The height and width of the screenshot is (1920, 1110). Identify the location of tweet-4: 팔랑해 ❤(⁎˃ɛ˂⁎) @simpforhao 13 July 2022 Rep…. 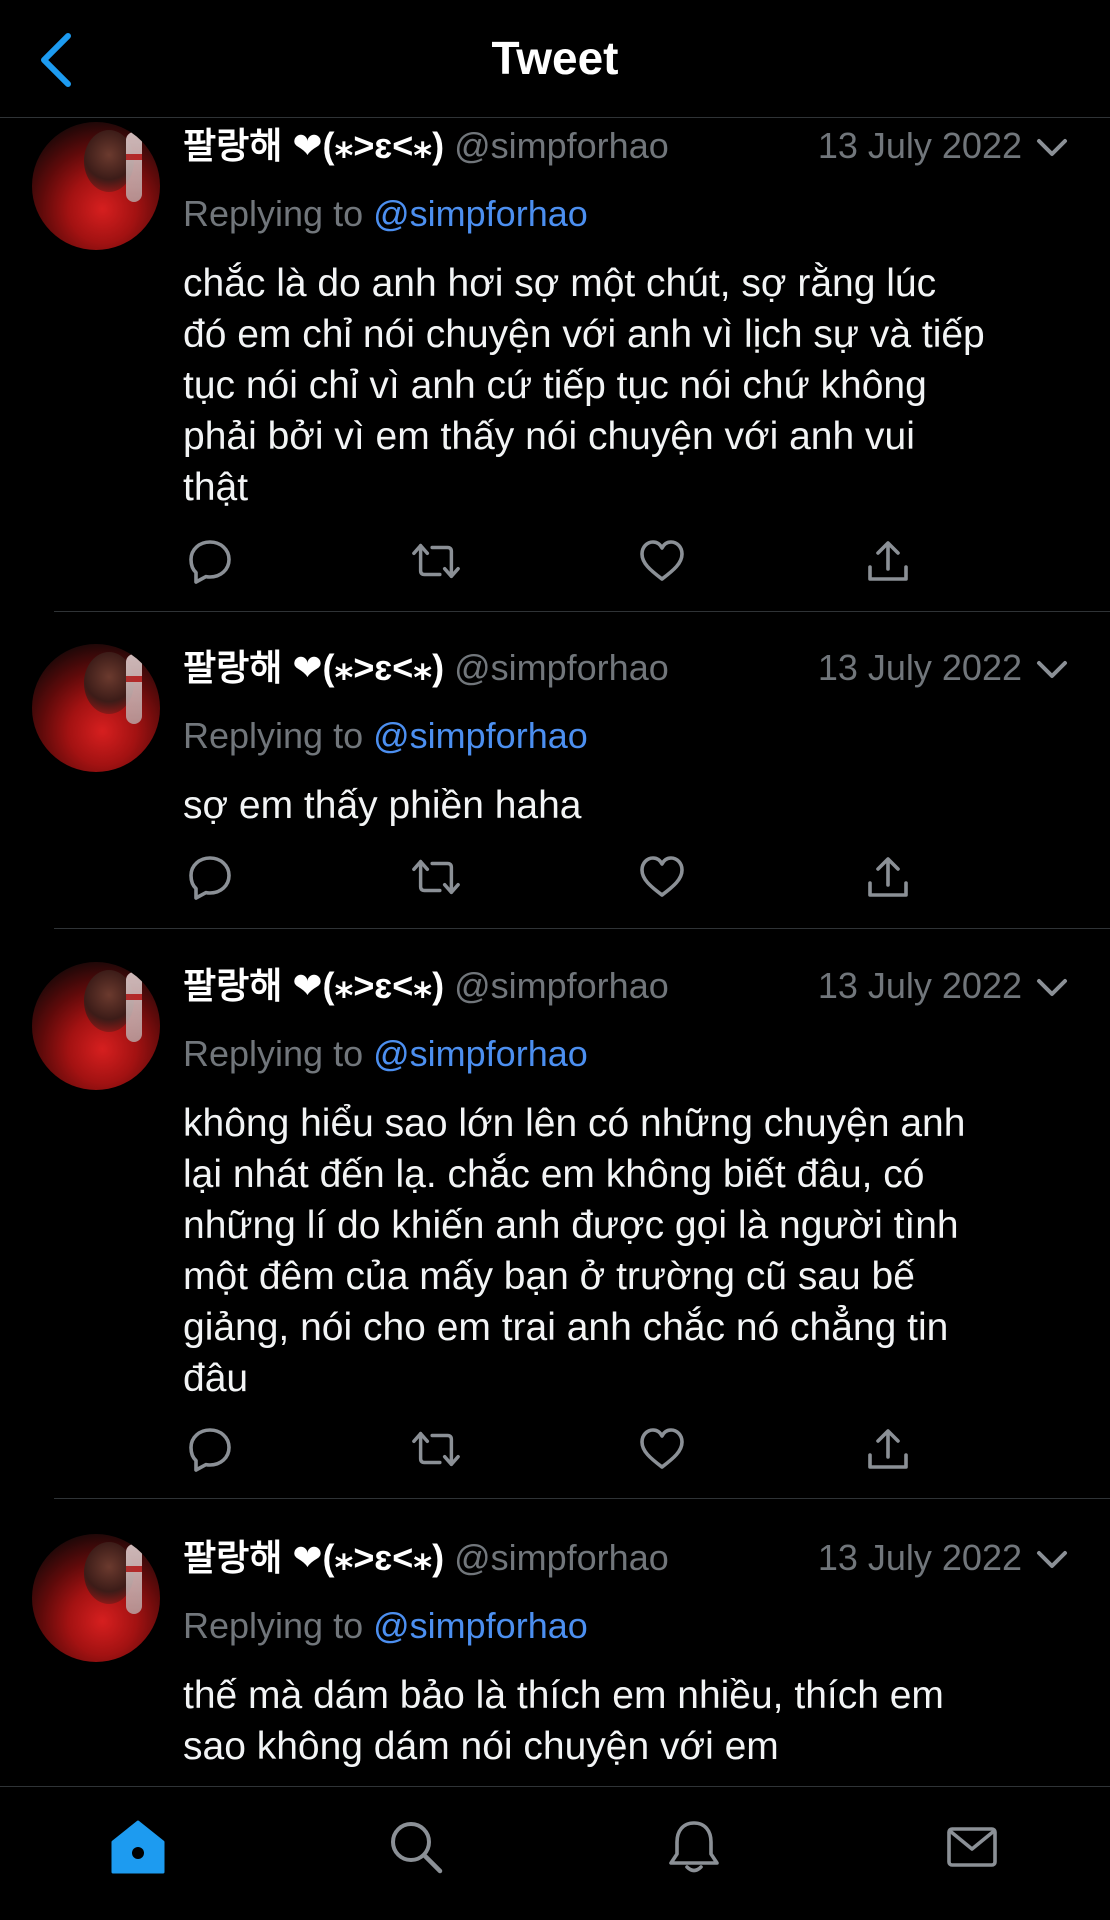
(555, 1658).